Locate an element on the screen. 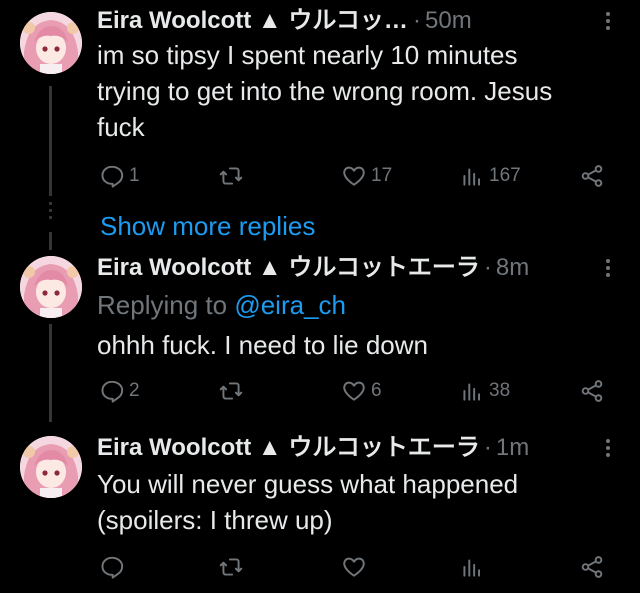 This screenshot has height=593, width=640. tweet-header: Eira Woolcott ▲ ウルコットエ... ·50m is located at coordinates (284, 21).